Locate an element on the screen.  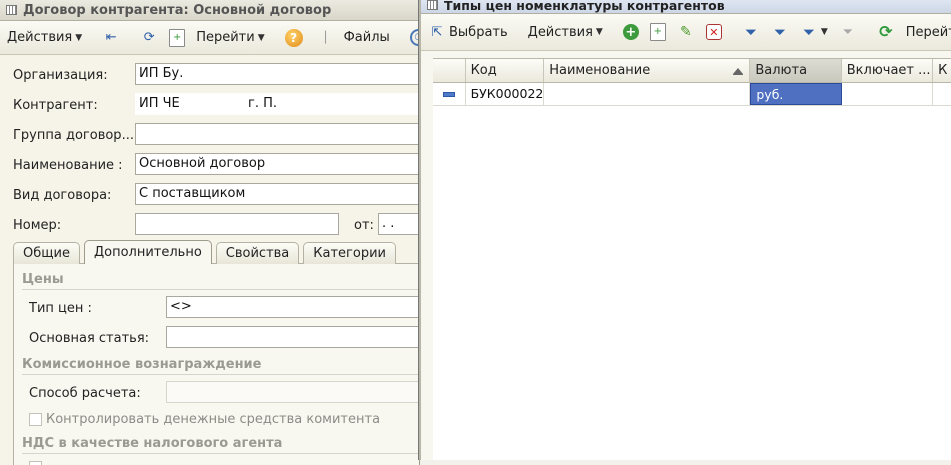
refresh-list-button: ⟳ is located at coordinates (886, 32).